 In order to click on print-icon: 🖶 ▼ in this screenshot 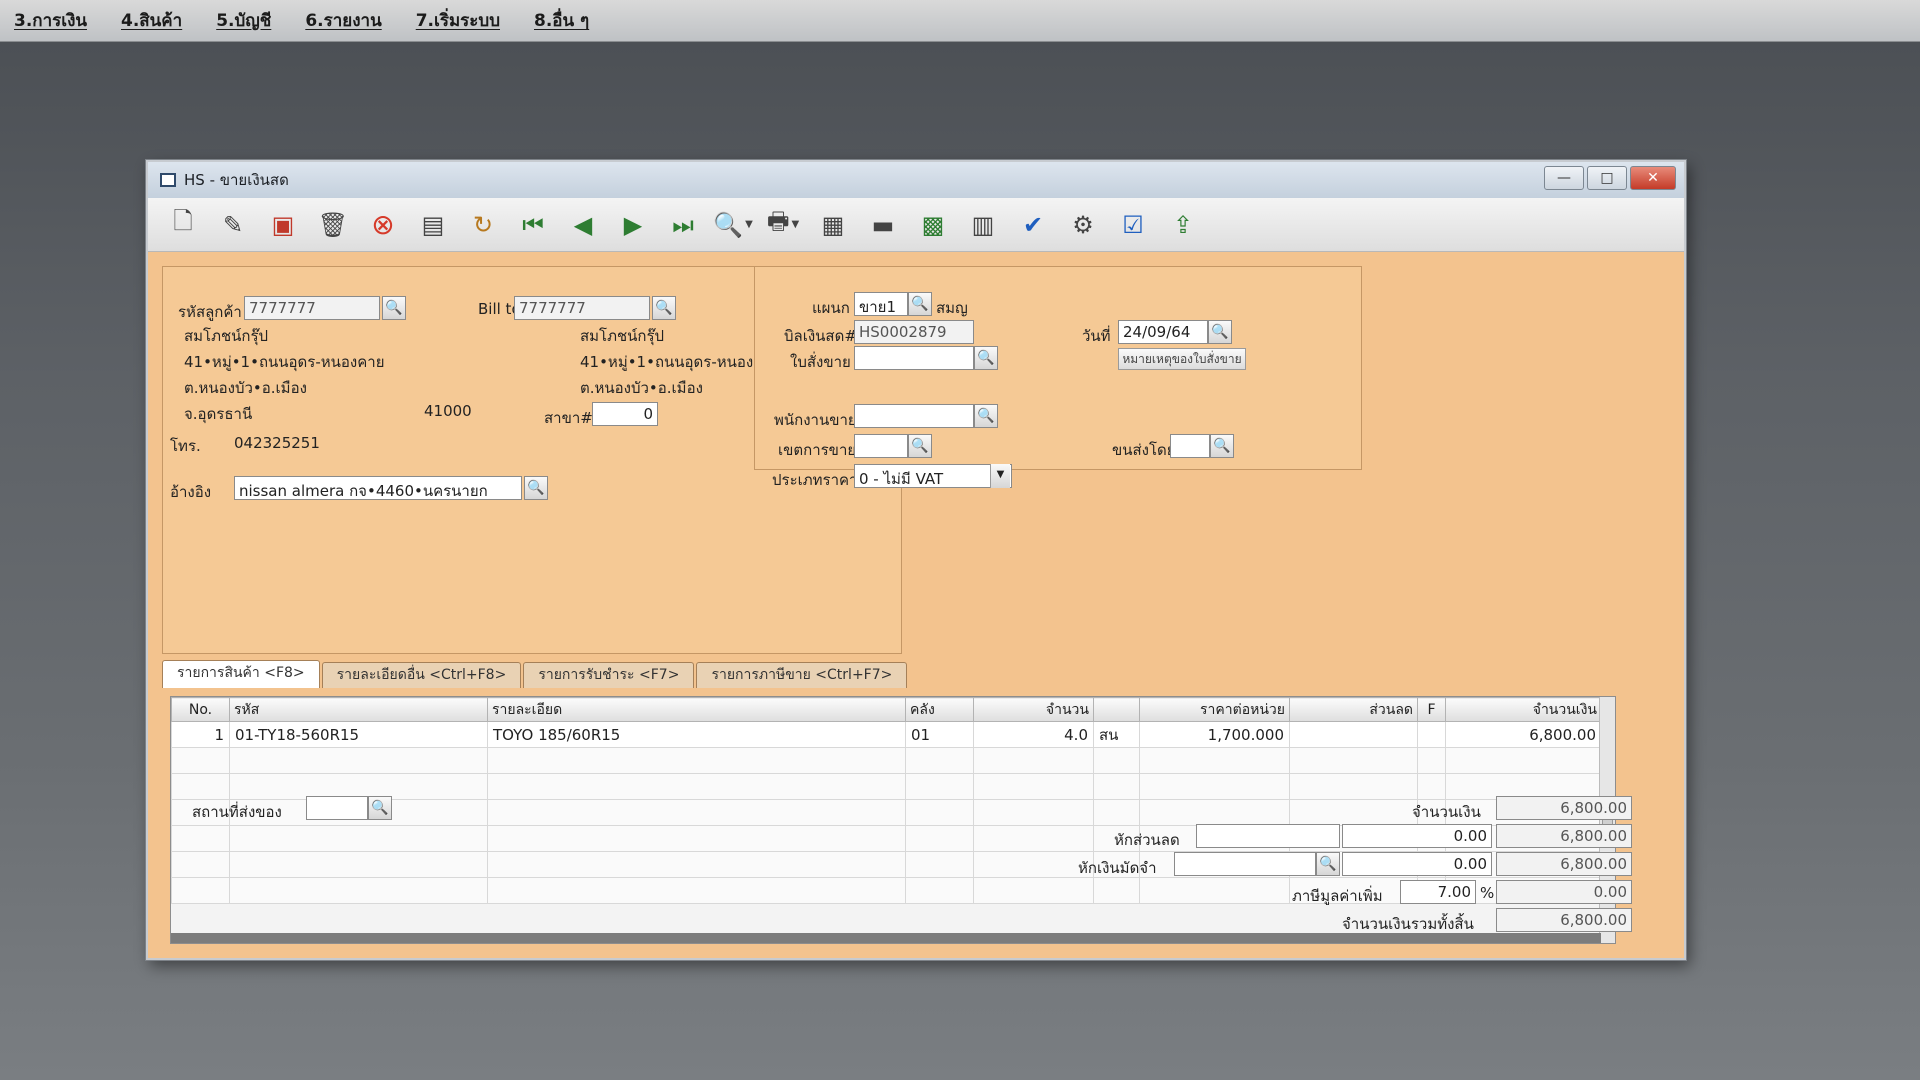, I will do `click(783, 225)`.